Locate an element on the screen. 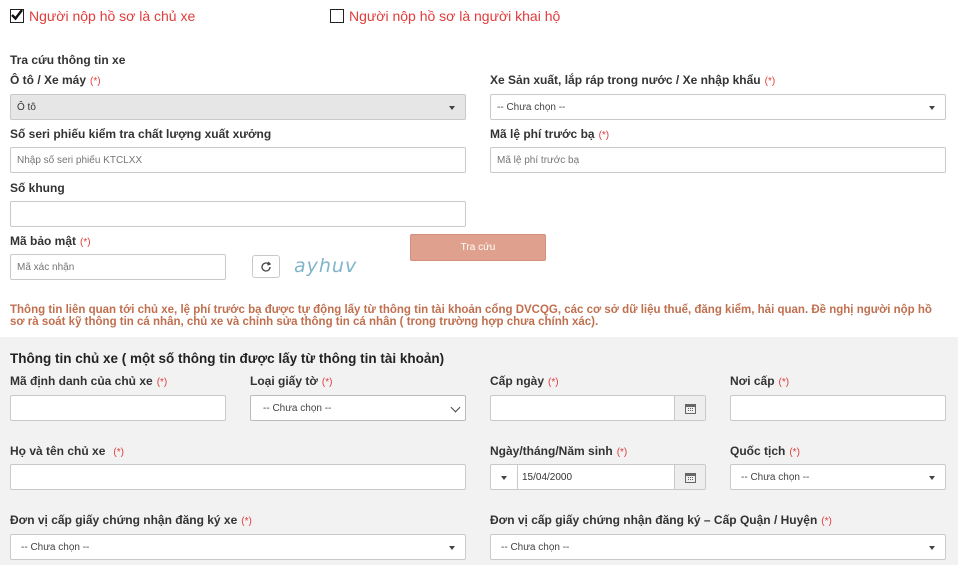 This screenshot has width=958, height=565. lookup-section-title: Tra cứu thông tin xe is located at coordinates (68, 60).